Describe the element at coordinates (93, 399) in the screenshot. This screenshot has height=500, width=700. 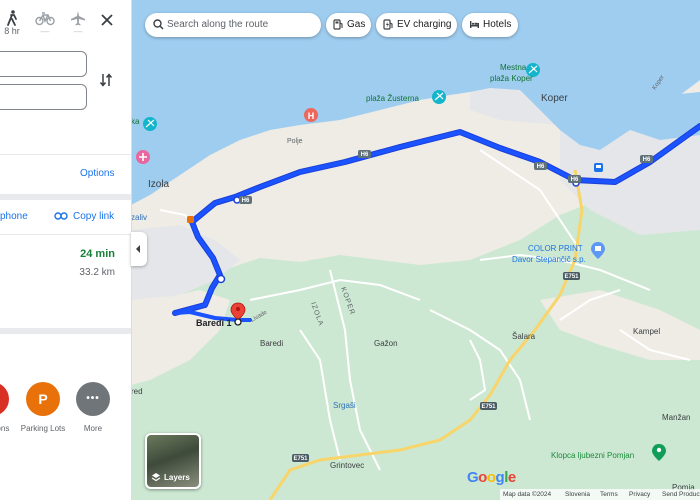
I see `more-button: •••` at that location.